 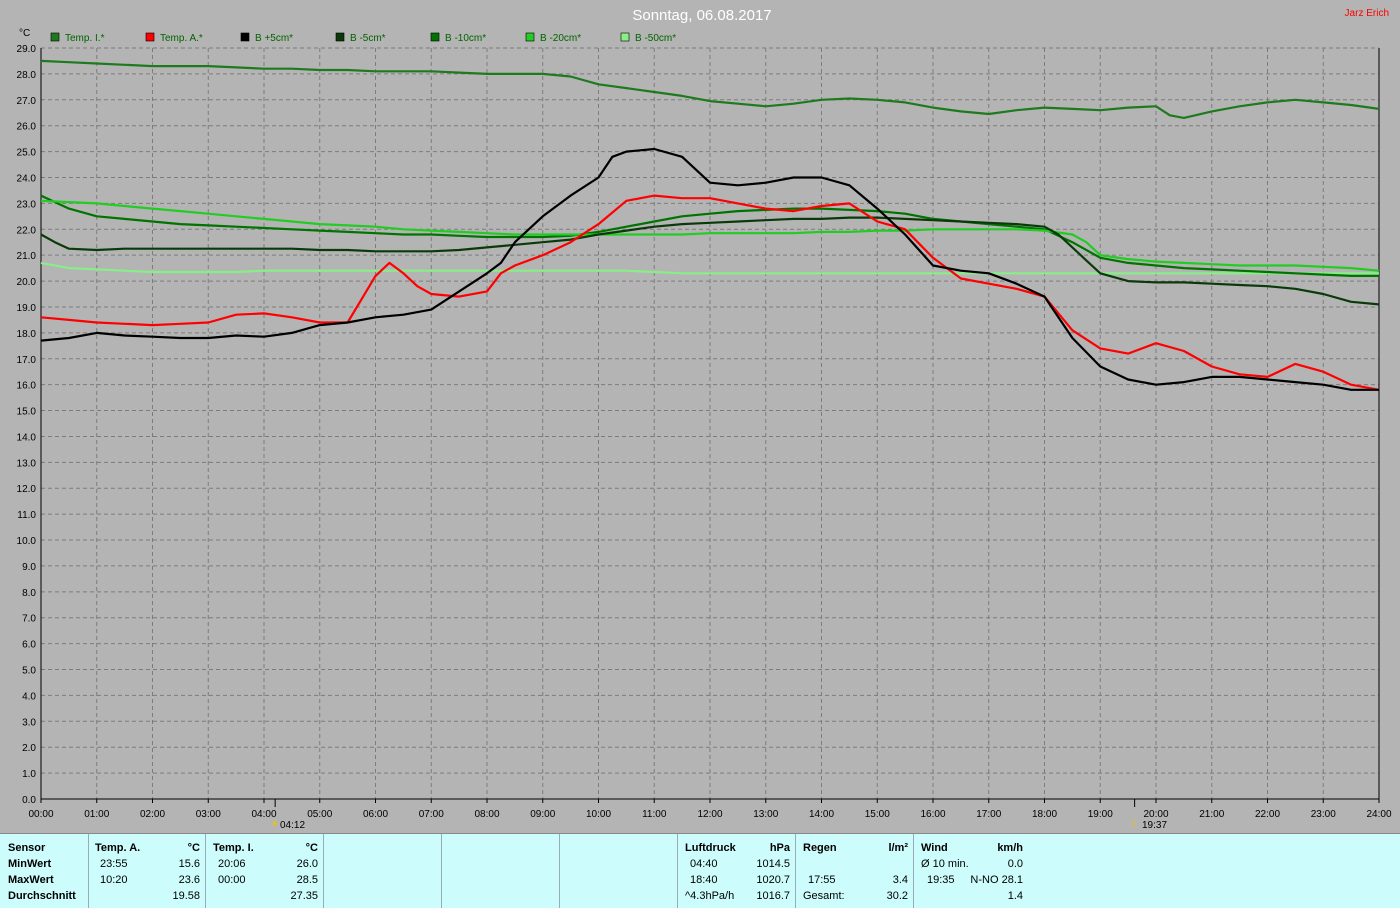 I want to click on wind-max: N-NO 28.1, so click(x=996, y=880).